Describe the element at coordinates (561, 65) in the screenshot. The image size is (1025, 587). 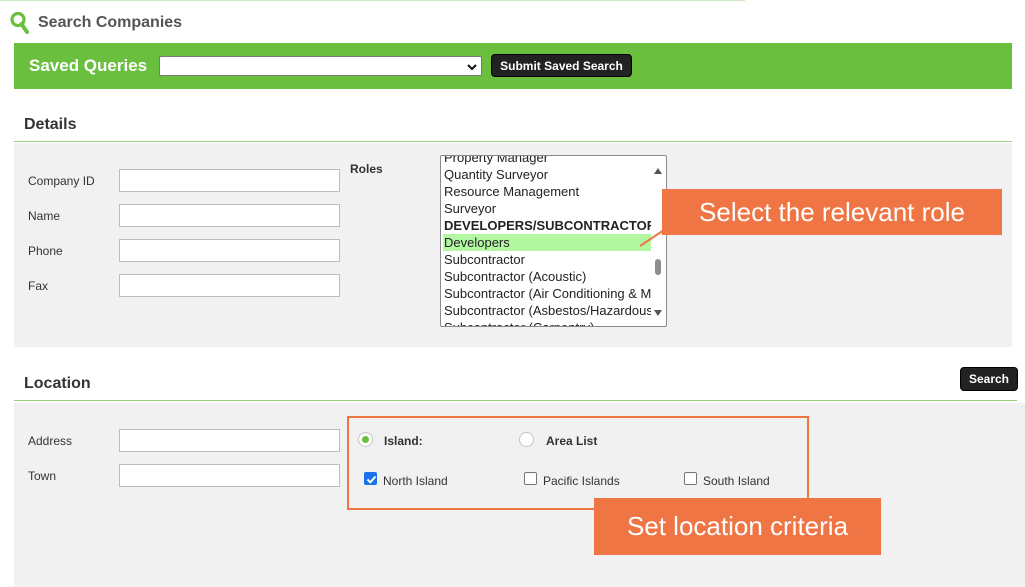
I see `submit-saved-search-button: Submit Saved Search` at that location.